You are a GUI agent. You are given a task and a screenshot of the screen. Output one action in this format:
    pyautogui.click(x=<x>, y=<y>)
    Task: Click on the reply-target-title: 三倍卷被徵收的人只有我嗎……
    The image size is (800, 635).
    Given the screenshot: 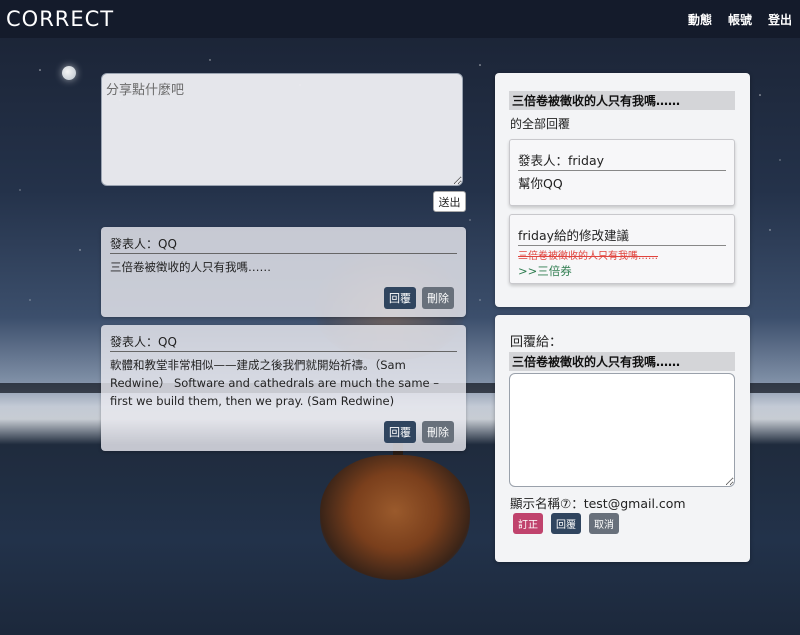 What is the action you would take?
    pyautogui.click(x=622, y=361)
    